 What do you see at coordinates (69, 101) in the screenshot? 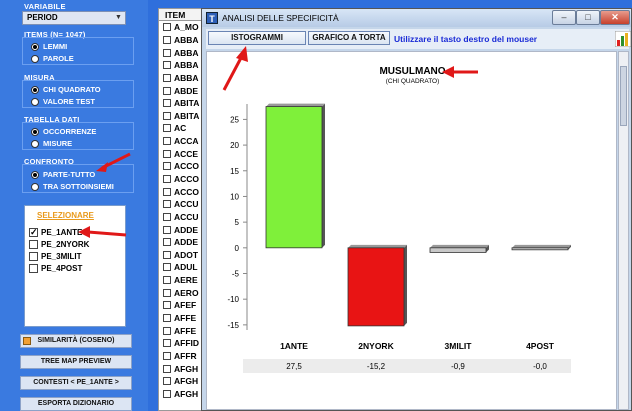
I see `radio-label: VALORE TEST` at bounding box center [69, 101].